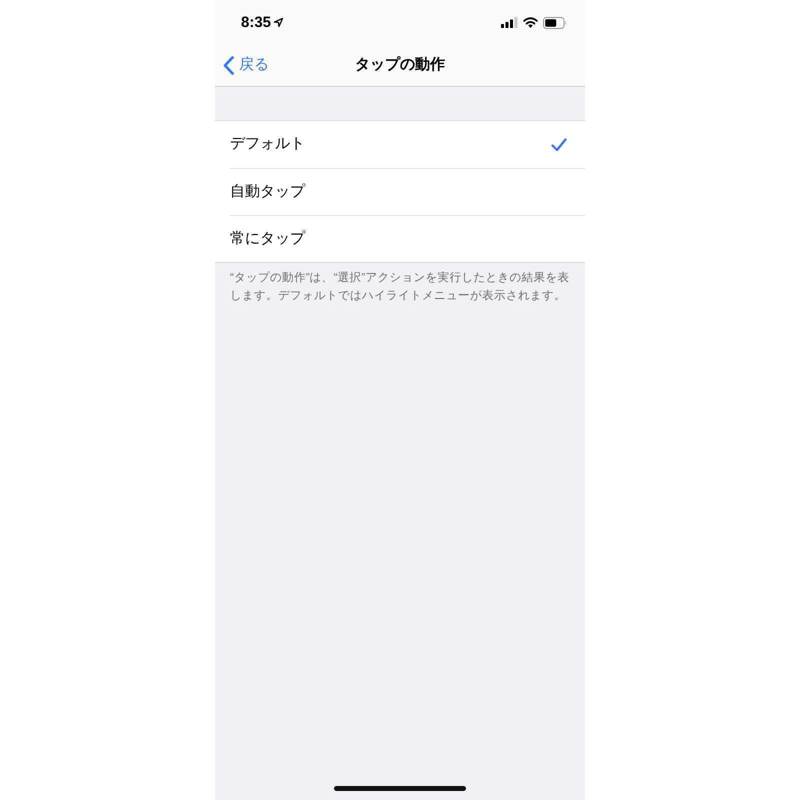 This screenshot has height=800, width=800. Describe the element at coordinates (509, 22) in the screenshot. I see `signal-bars-icon` at that location.